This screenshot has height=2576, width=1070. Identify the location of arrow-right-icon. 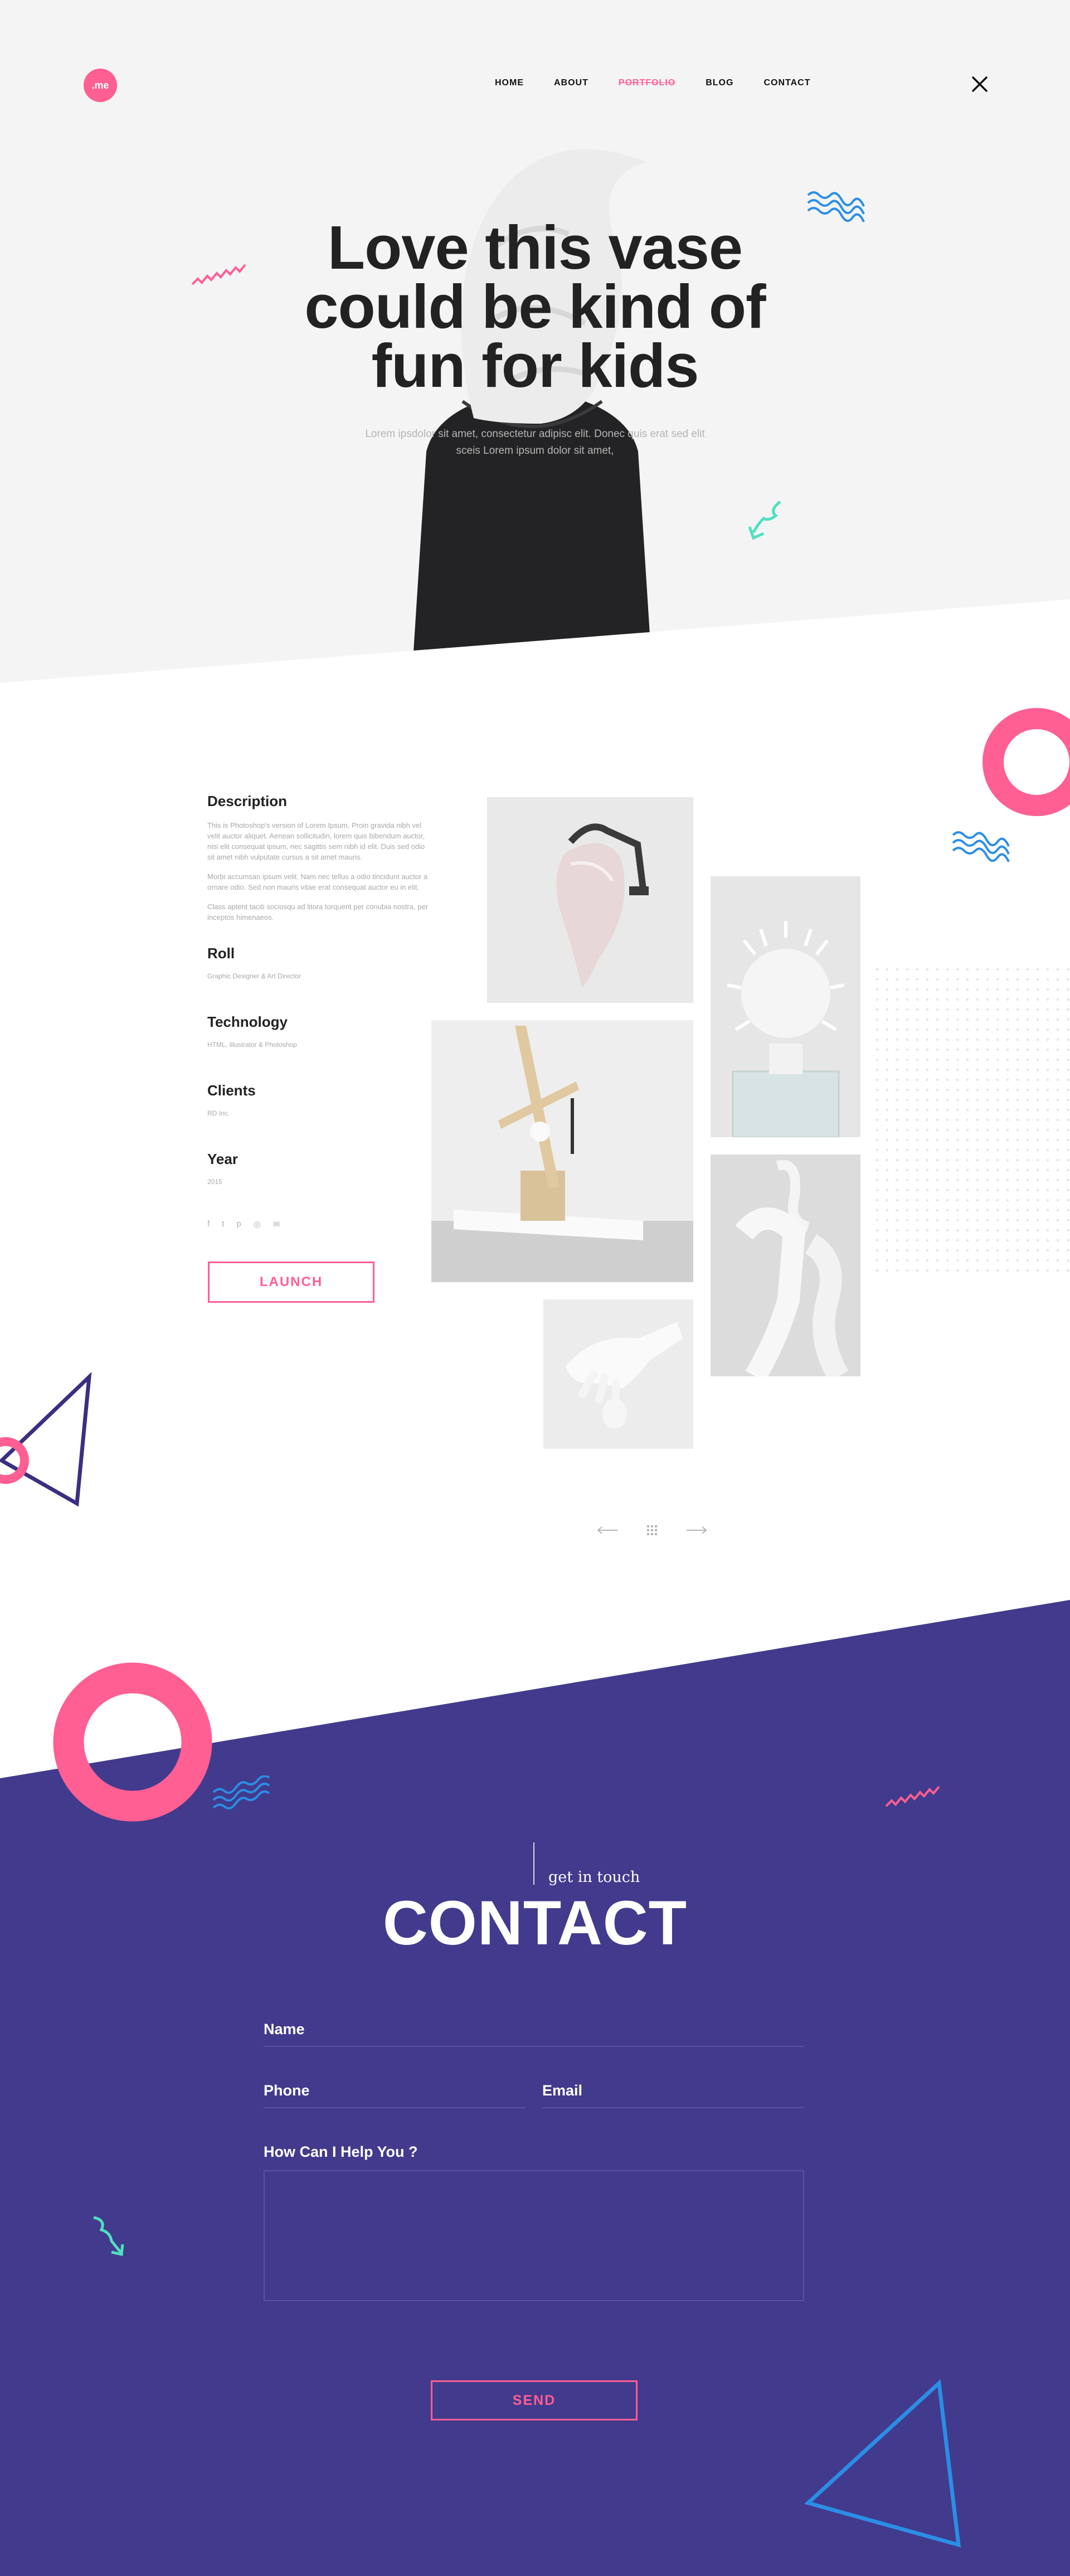
(696, 1530).